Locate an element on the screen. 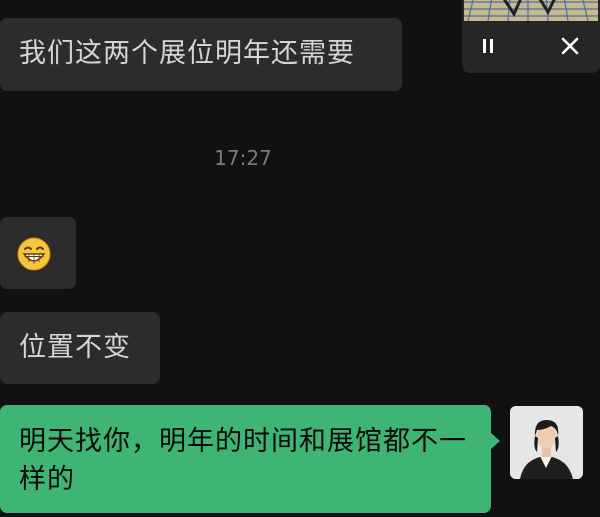 This screenshot has width=600, height=517. grinning-face-emoji is located at coordinates (34, 254).